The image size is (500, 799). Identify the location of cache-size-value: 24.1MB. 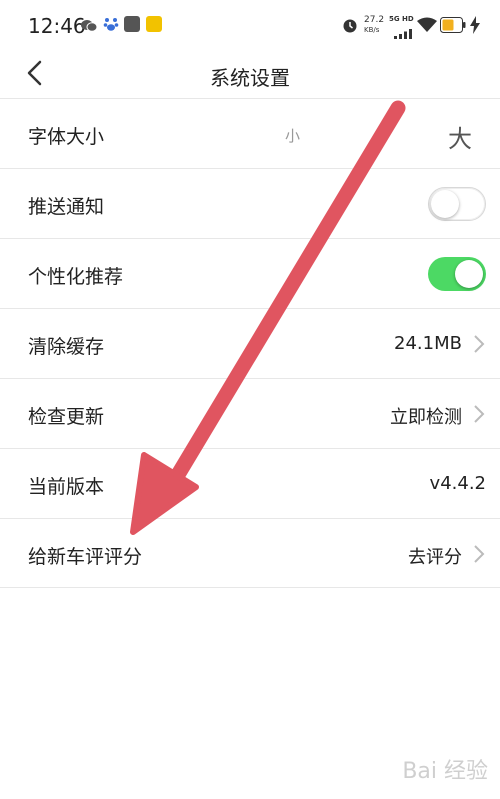
(428, 343).